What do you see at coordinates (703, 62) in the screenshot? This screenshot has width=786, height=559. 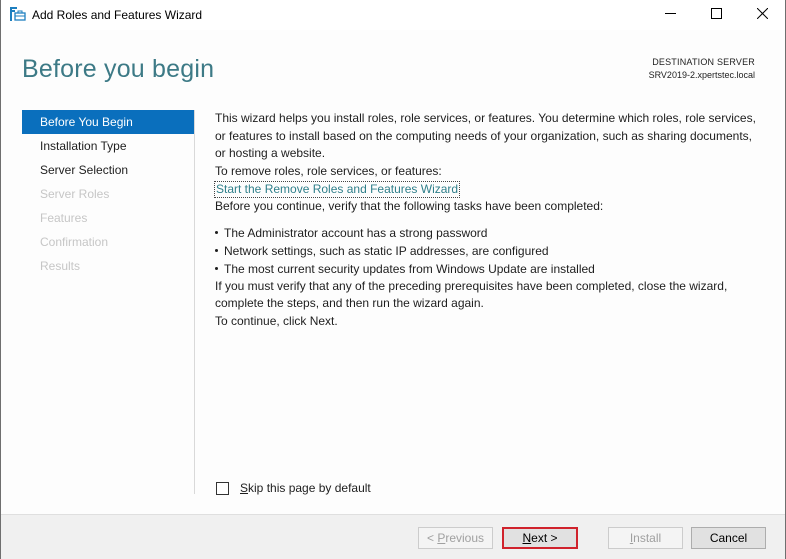 I see `destination-server-label: DESTINATION SERVER` at bounding box center [703, 62].